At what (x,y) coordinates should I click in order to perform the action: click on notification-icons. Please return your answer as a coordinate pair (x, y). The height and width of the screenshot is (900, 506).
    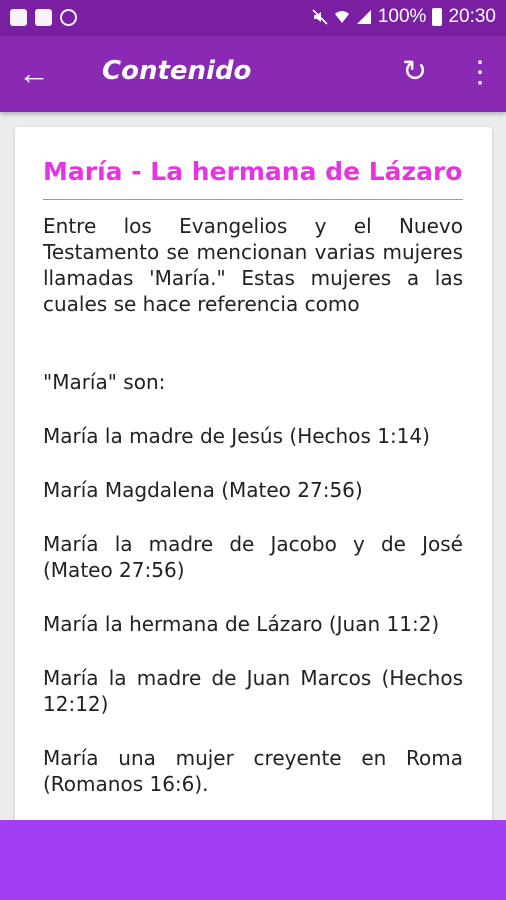
    Looking at the image, I should click on (43, 17).